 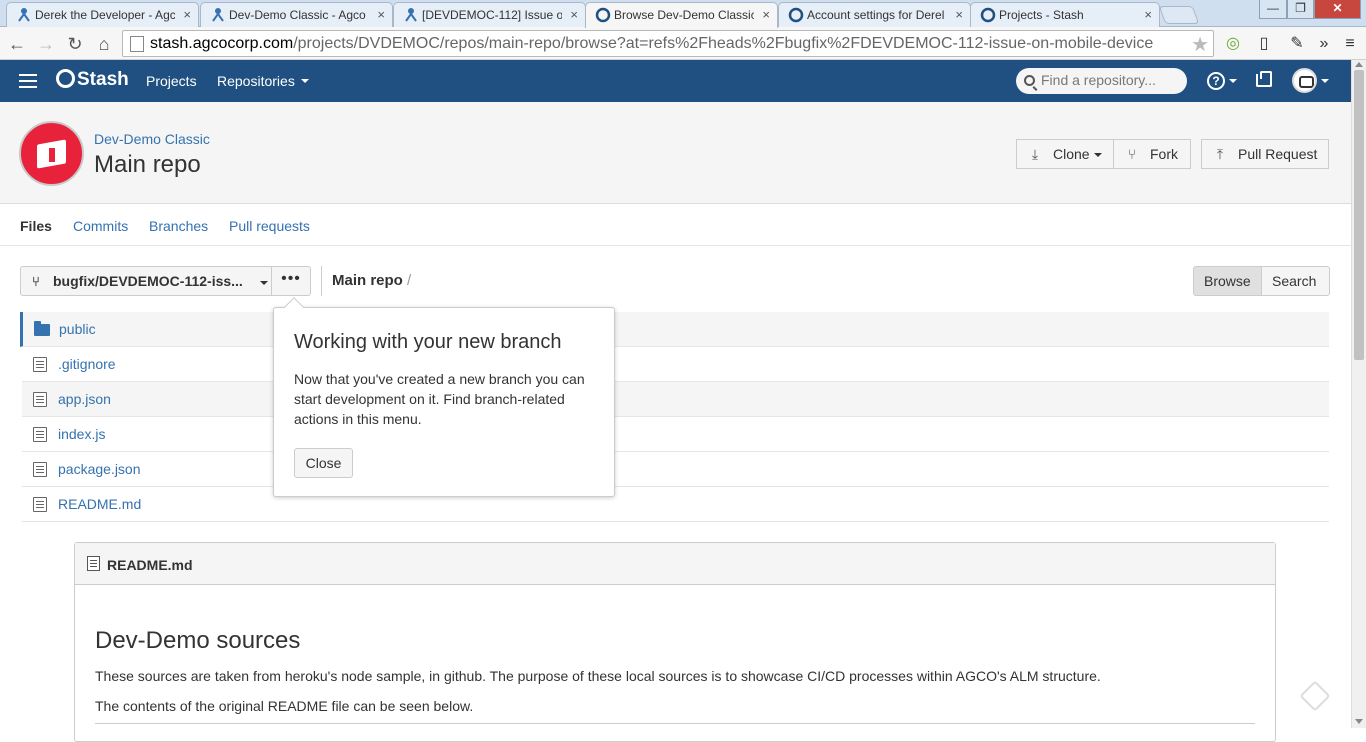 I want to click on project-link: Dev-Demo Classic, so click(x=152, y=139).